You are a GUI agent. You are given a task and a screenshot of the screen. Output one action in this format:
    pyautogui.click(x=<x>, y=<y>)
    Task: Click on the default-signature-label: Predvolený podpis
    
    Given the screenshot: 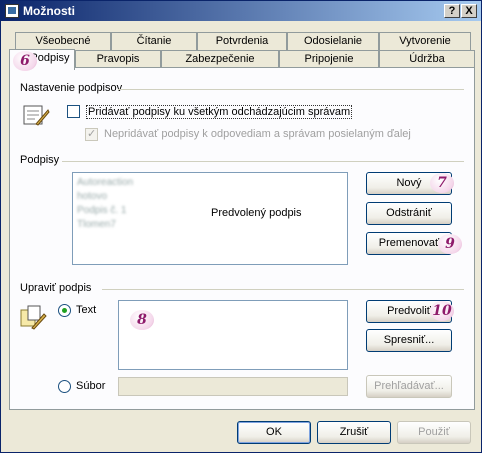 What is the action you would take?
    pyautogui.click(x=256, y=213)
    